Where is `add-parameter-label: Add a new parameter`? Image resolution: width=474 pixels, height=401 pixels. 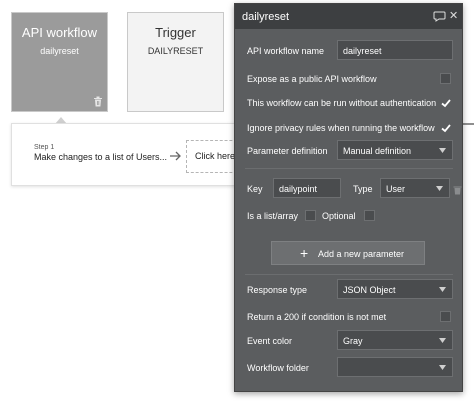 add-parameter-label: Add a new parameter is located at coordinates (361, 254).